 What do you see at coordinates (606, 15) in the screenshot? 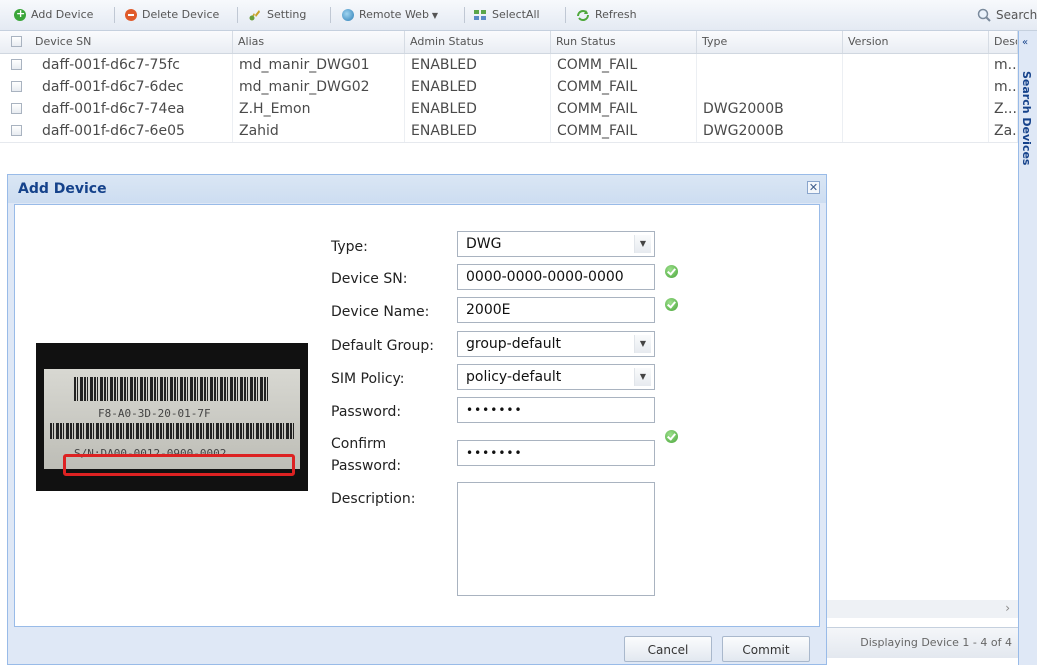
I see `refresh-button: Refresh` at bounding box center [606, 15].